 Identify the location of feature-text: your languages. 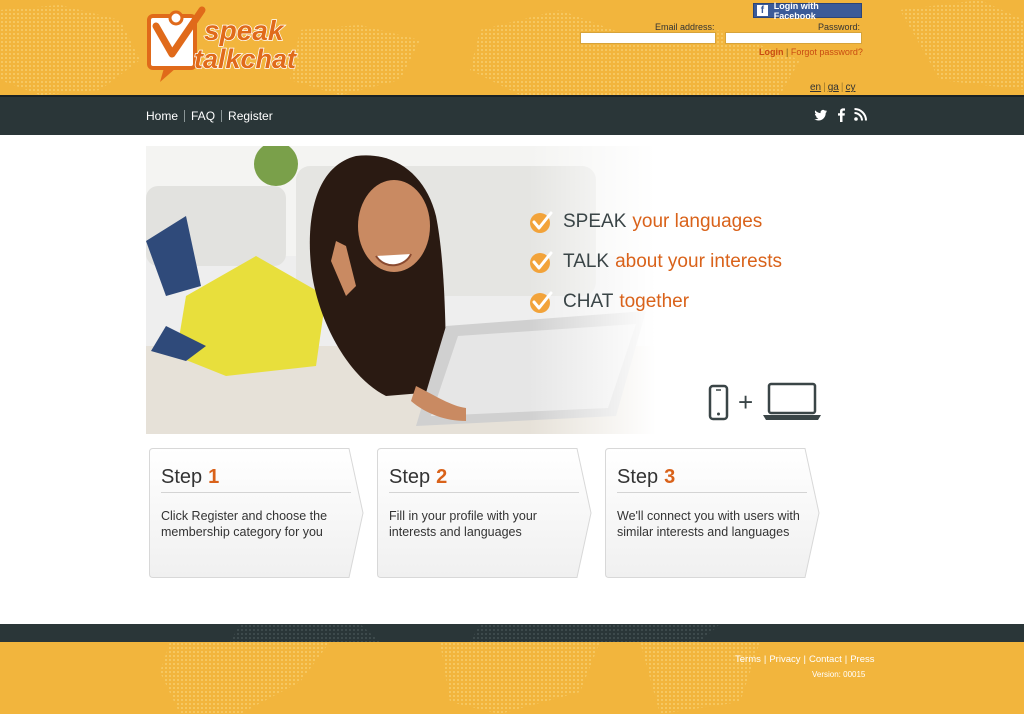
(697, 221).